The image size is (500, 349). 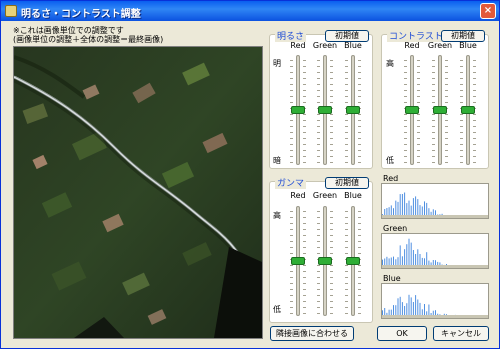 I want to click on app-icon, so click(x=11, y=11).